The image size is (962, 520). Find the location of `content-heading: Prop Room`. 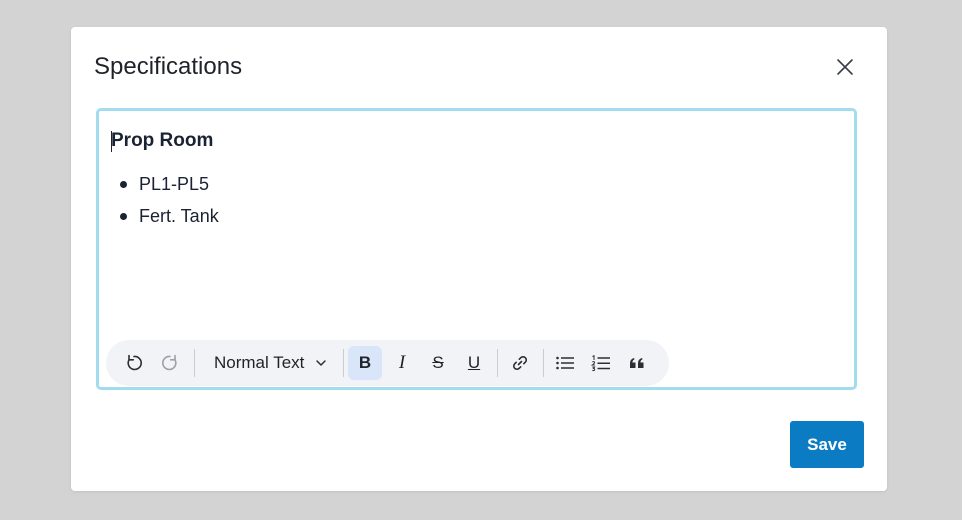

content-heading: Prop Room is located at coordinates (162, 140).